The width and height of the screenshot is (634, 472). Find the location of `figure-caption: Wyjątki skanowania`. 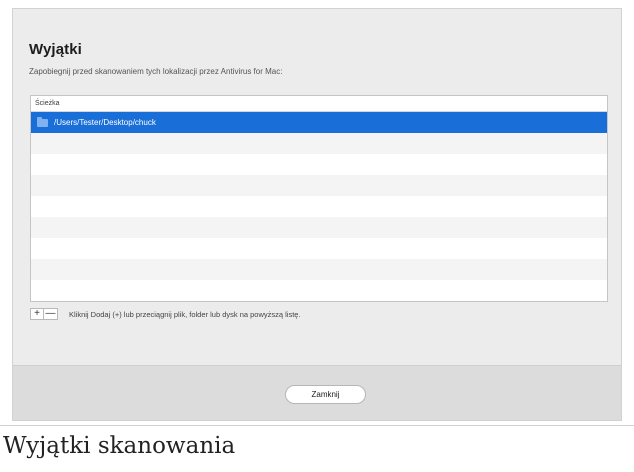

figure-caption: Wyjątki skanowania is located at coordinates (317, 445).